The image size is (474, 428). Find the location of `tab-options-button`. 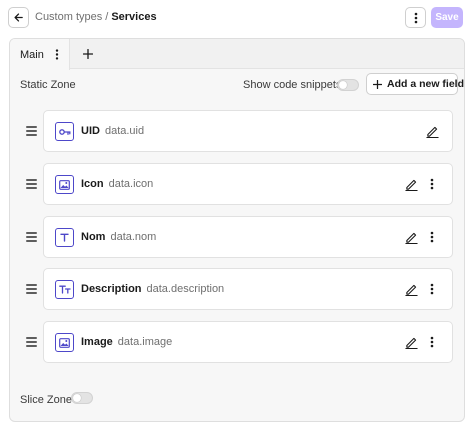

tab-options-button is located at coordinates (57, 54).